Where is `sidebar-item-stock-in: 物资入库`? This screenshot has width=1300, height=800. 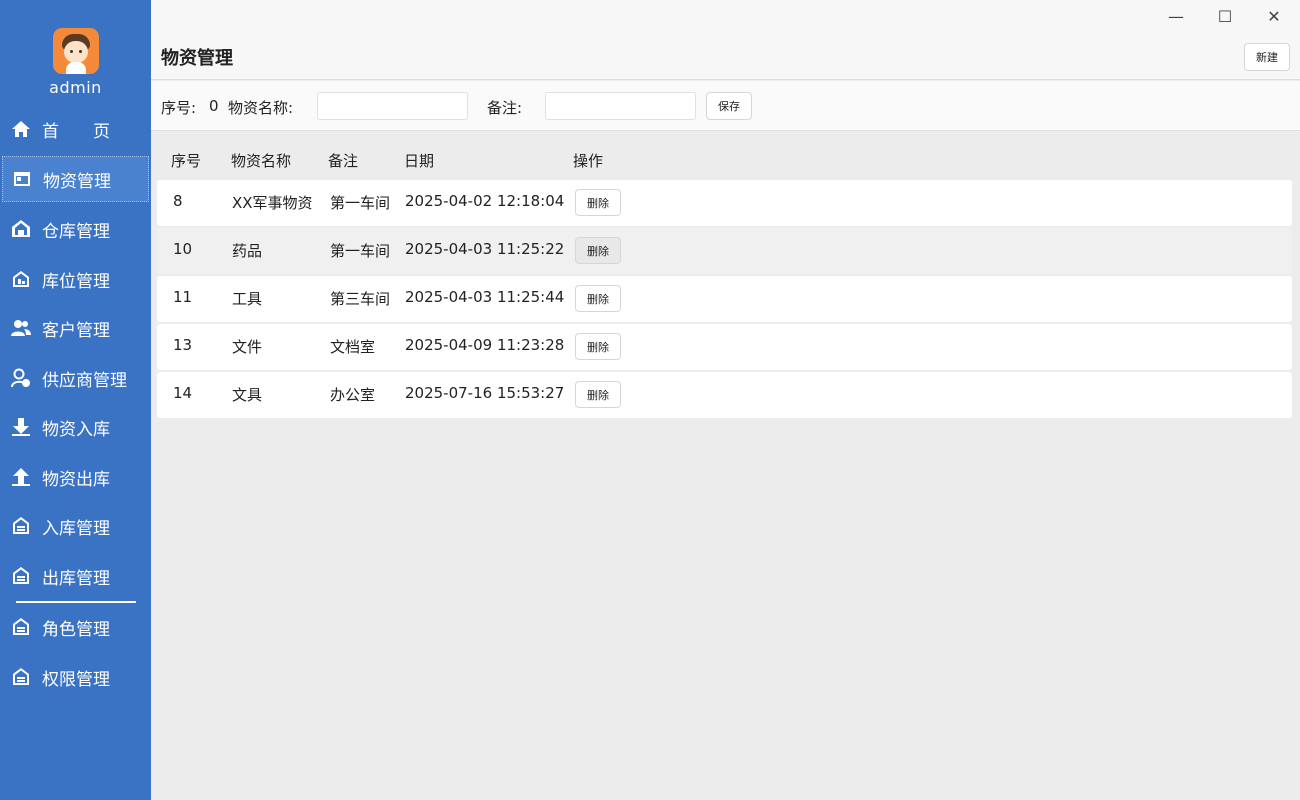
sidebar-item-stock-in: 物资入库 is located at coordinates (75, 427).